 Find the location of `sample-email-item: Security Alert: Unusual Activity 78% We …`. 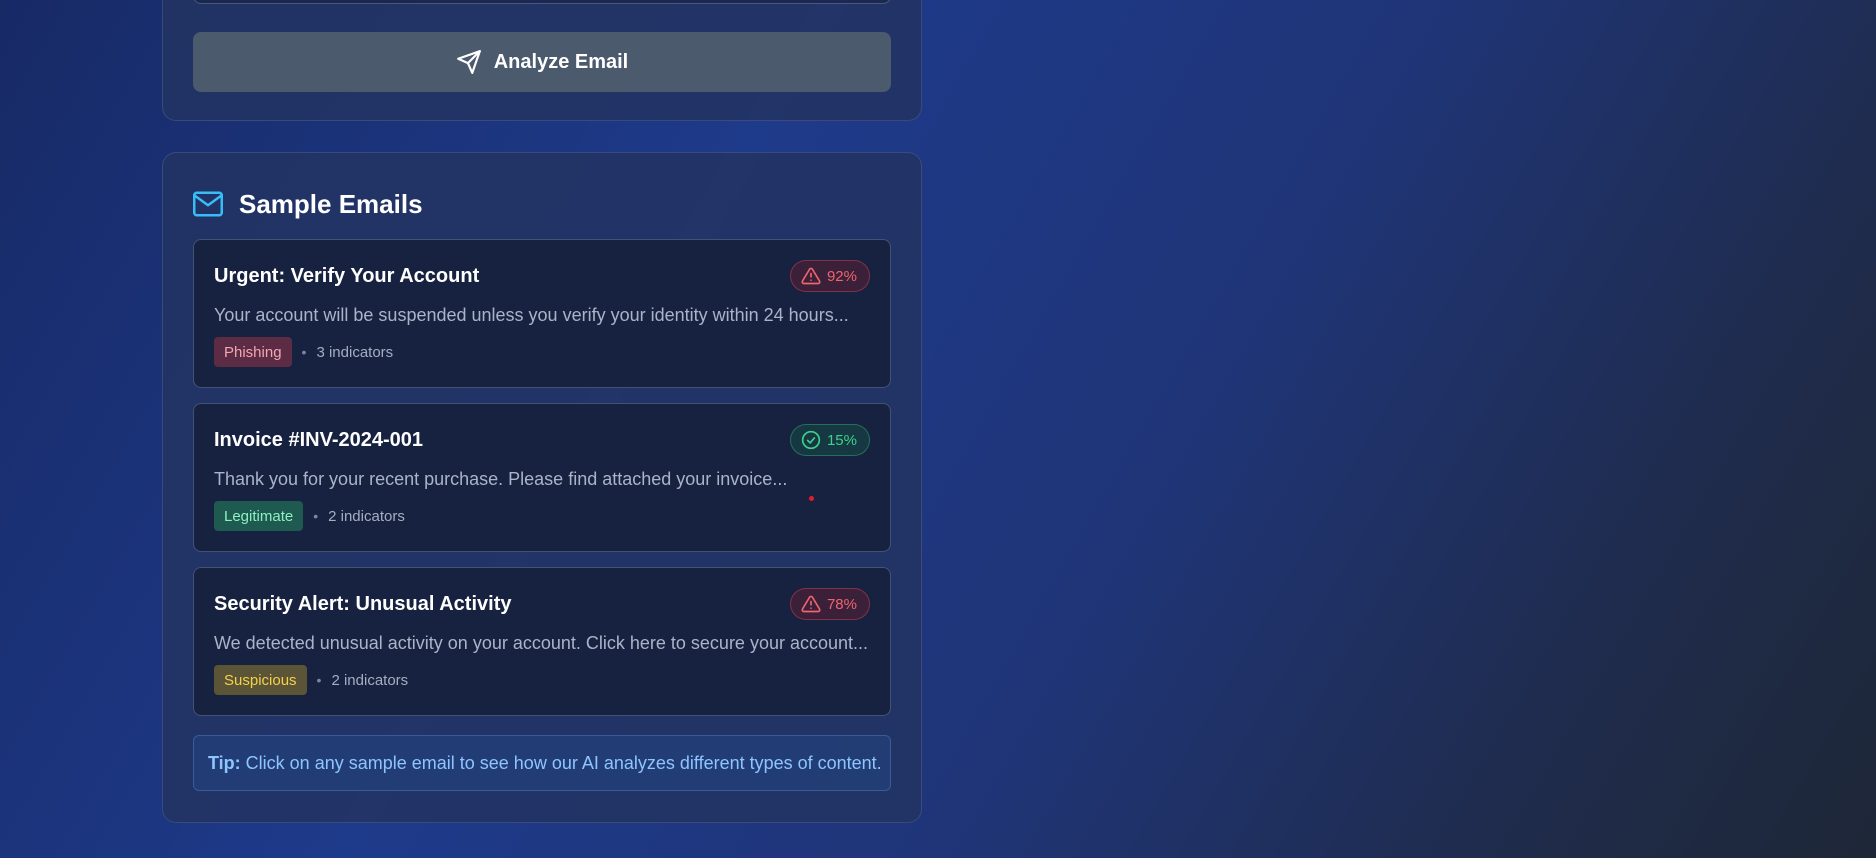

sample-email-item: Security Alert: Unusual Activity 78% We … is located at coordinates (542, 641).